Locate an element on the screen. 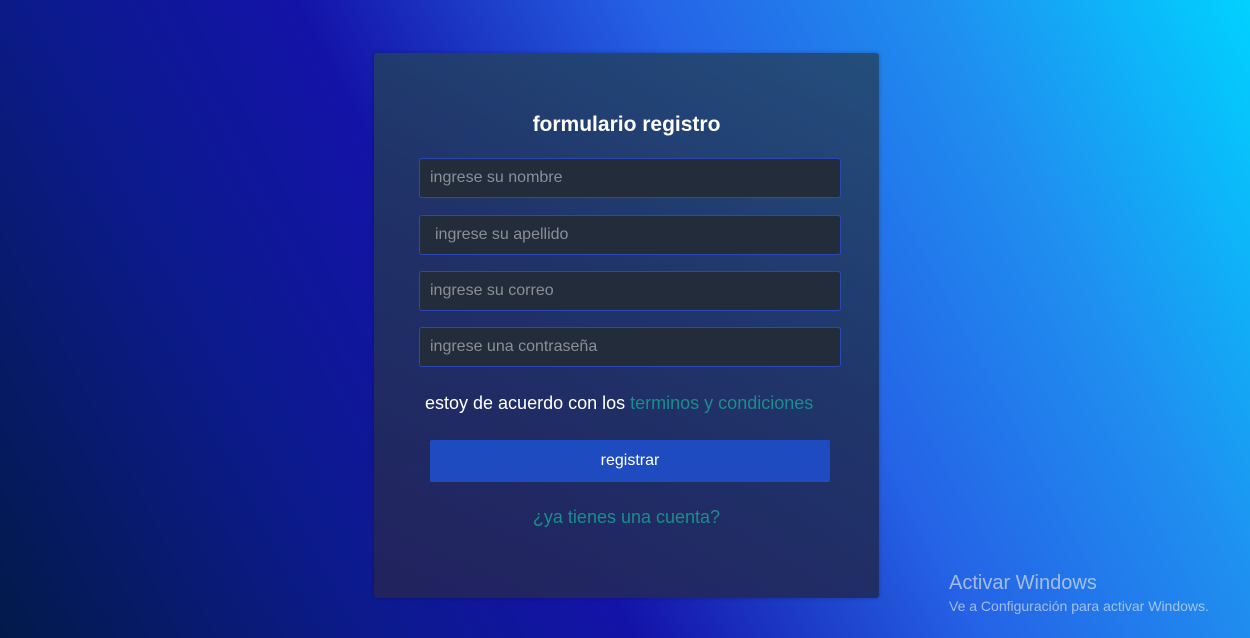 Image resolution: width=1250 pixels, height=638 pixels. watermark-subtitle: Ve a Configuración para activar Windows. is located at coordinates (1079, 606).